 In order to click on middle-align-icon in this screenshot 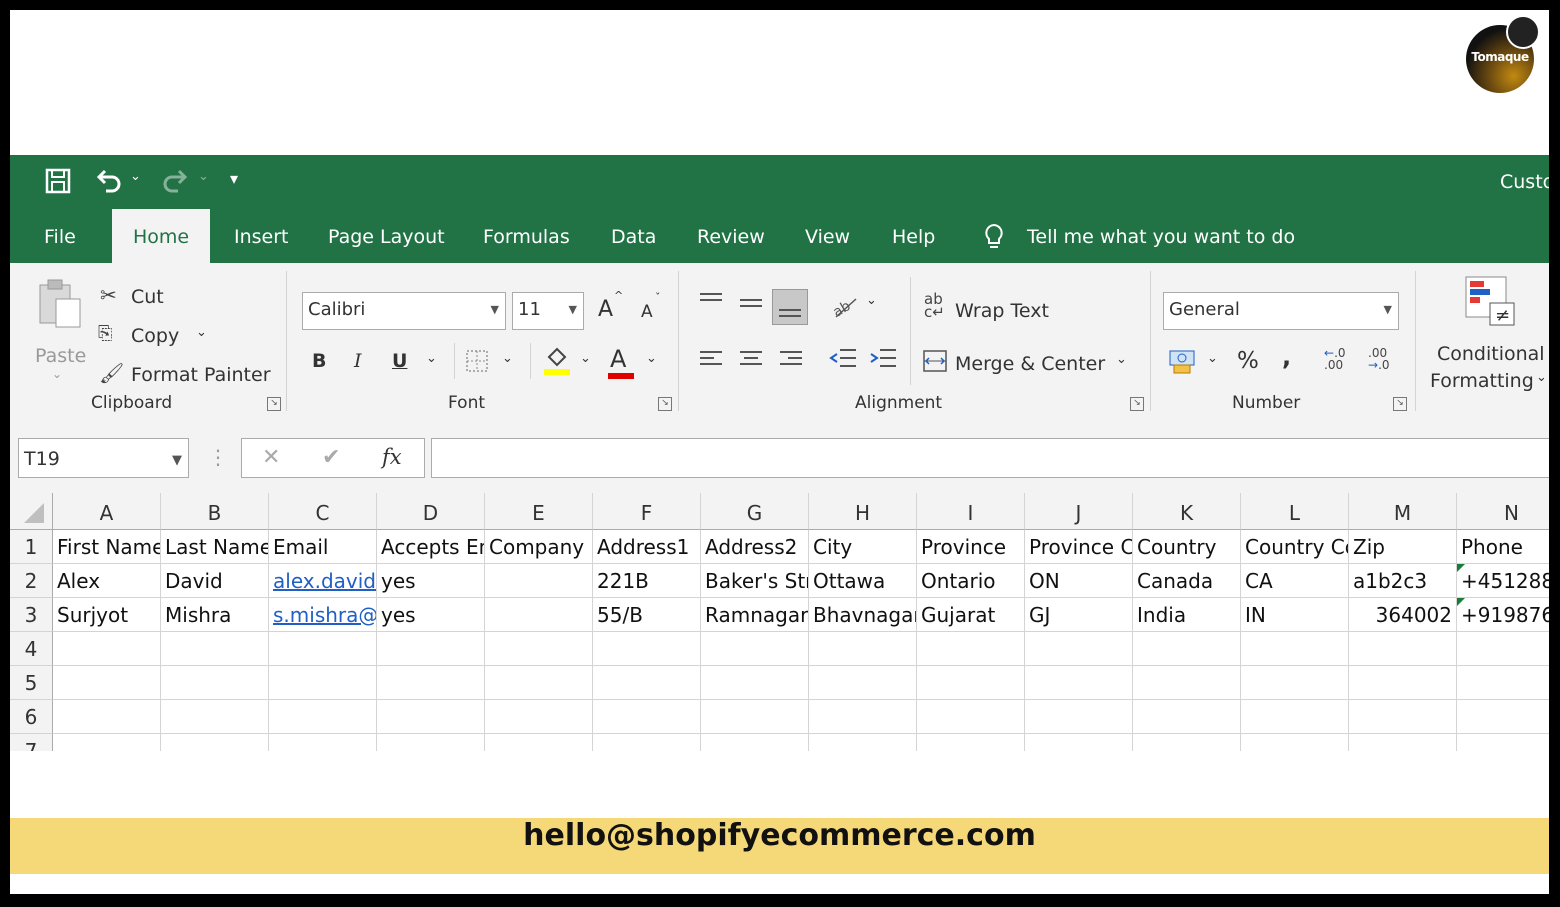, I will do `click(751, 305)`.